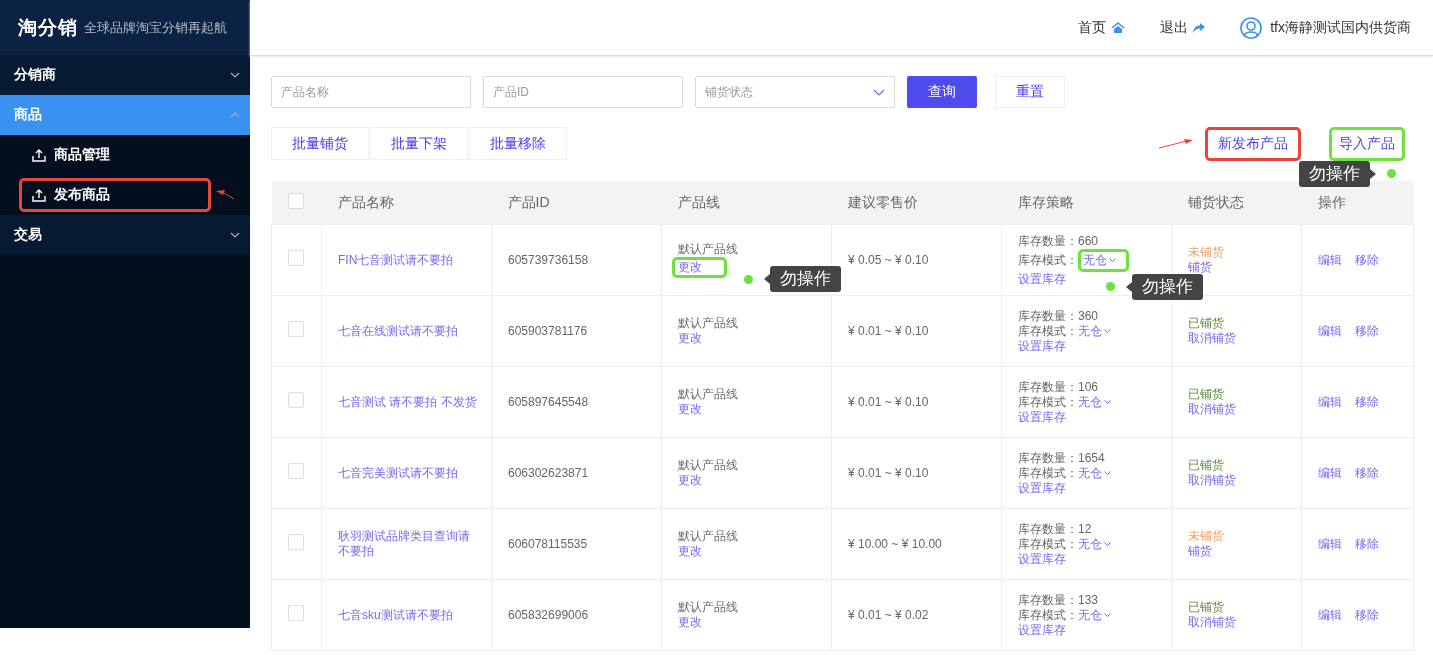 The image size is (1433, 655). What do you see at coordinates (895, 543) in the screenshot?
I see `price-range: ¥ 10.00 ~ ¥ 10.00` at bounding box center [895, 543].